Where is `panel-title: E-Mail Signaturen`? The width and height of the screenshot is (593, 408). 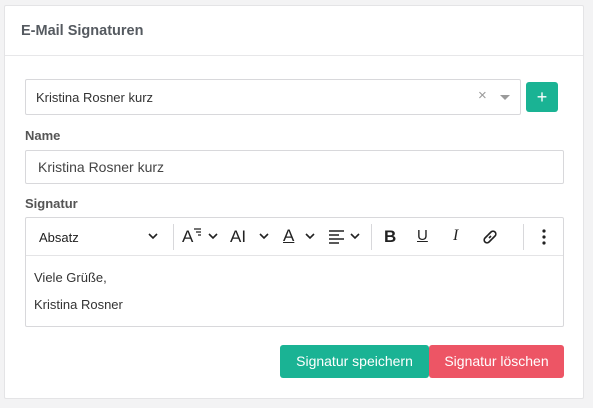 panel-title: E-Mail Signaturen is located at coordinates (294, 31).